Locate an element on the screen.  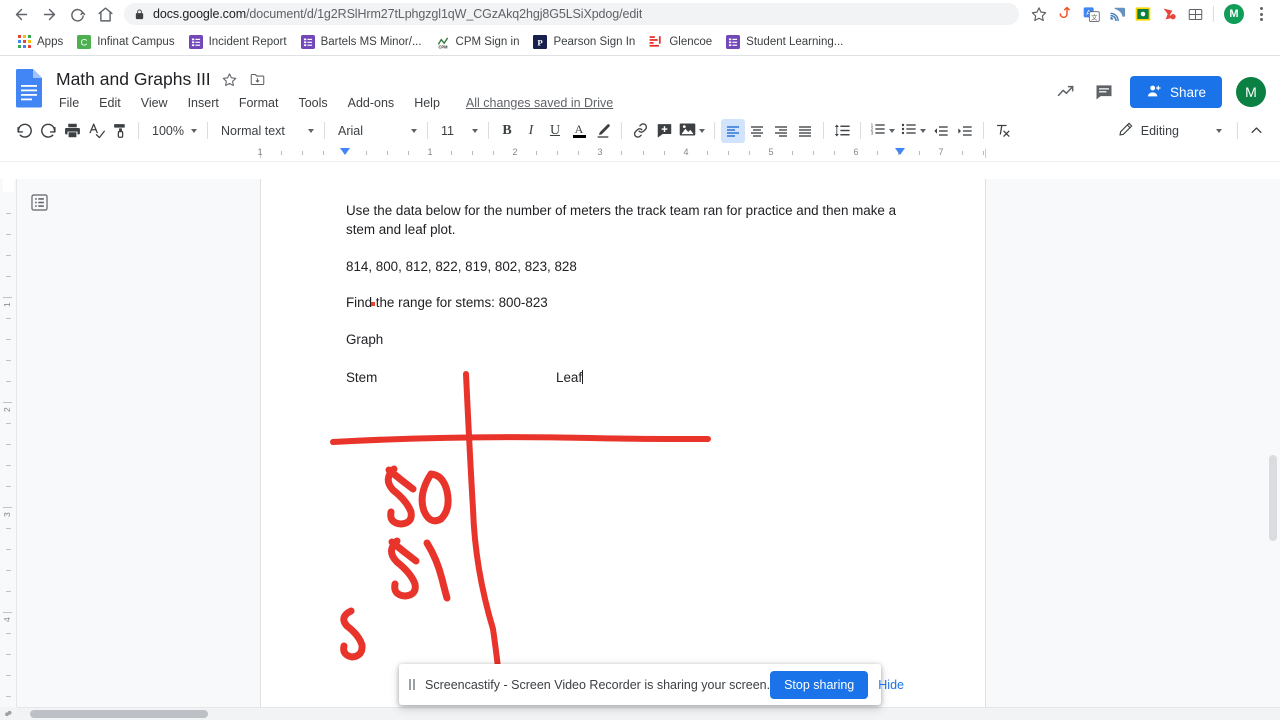
clear-formatting-icon is located at coordinates (1002, 131).